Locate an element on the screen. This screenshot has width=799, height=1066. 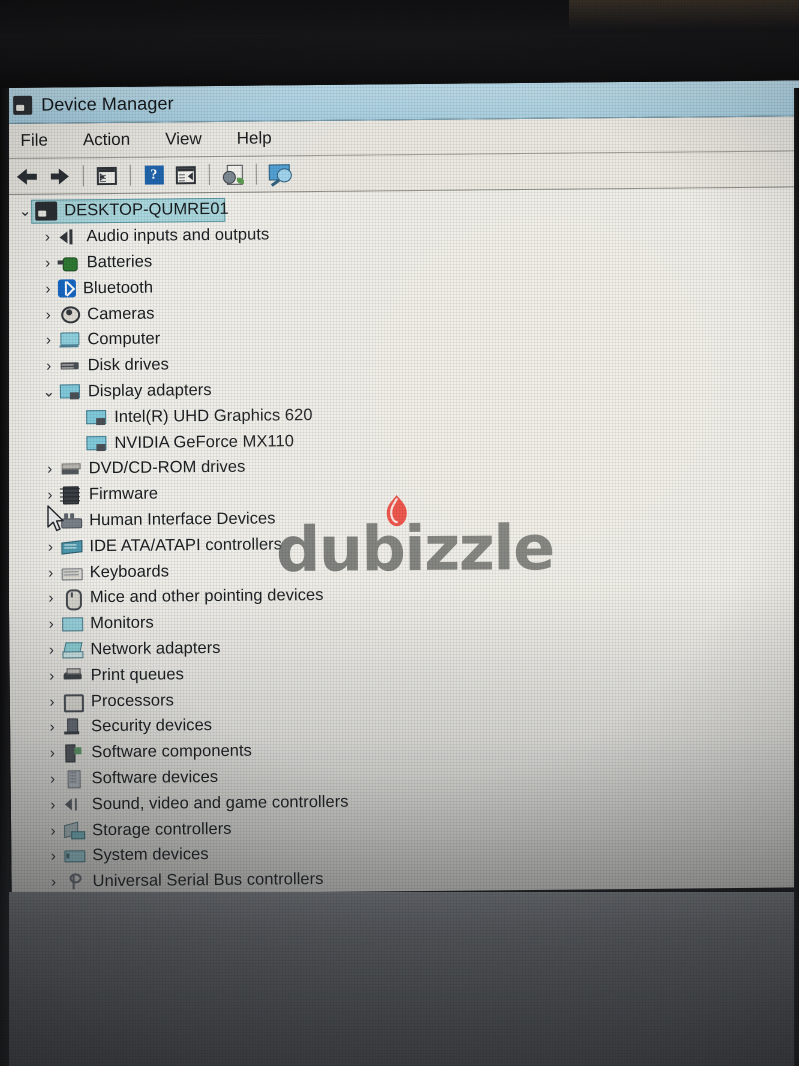
forward-arrow-icon is located at coordinates (60, 176).